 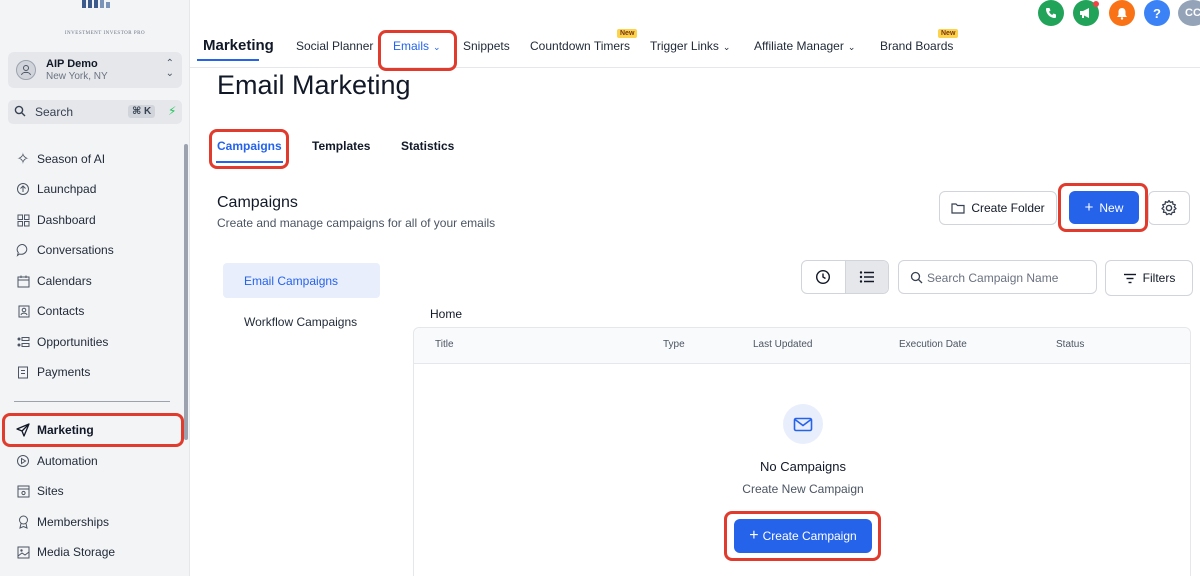 I want to click on tab-affiliate-manager: Affiliate Manager ⌄, so click(x=804, y=46).